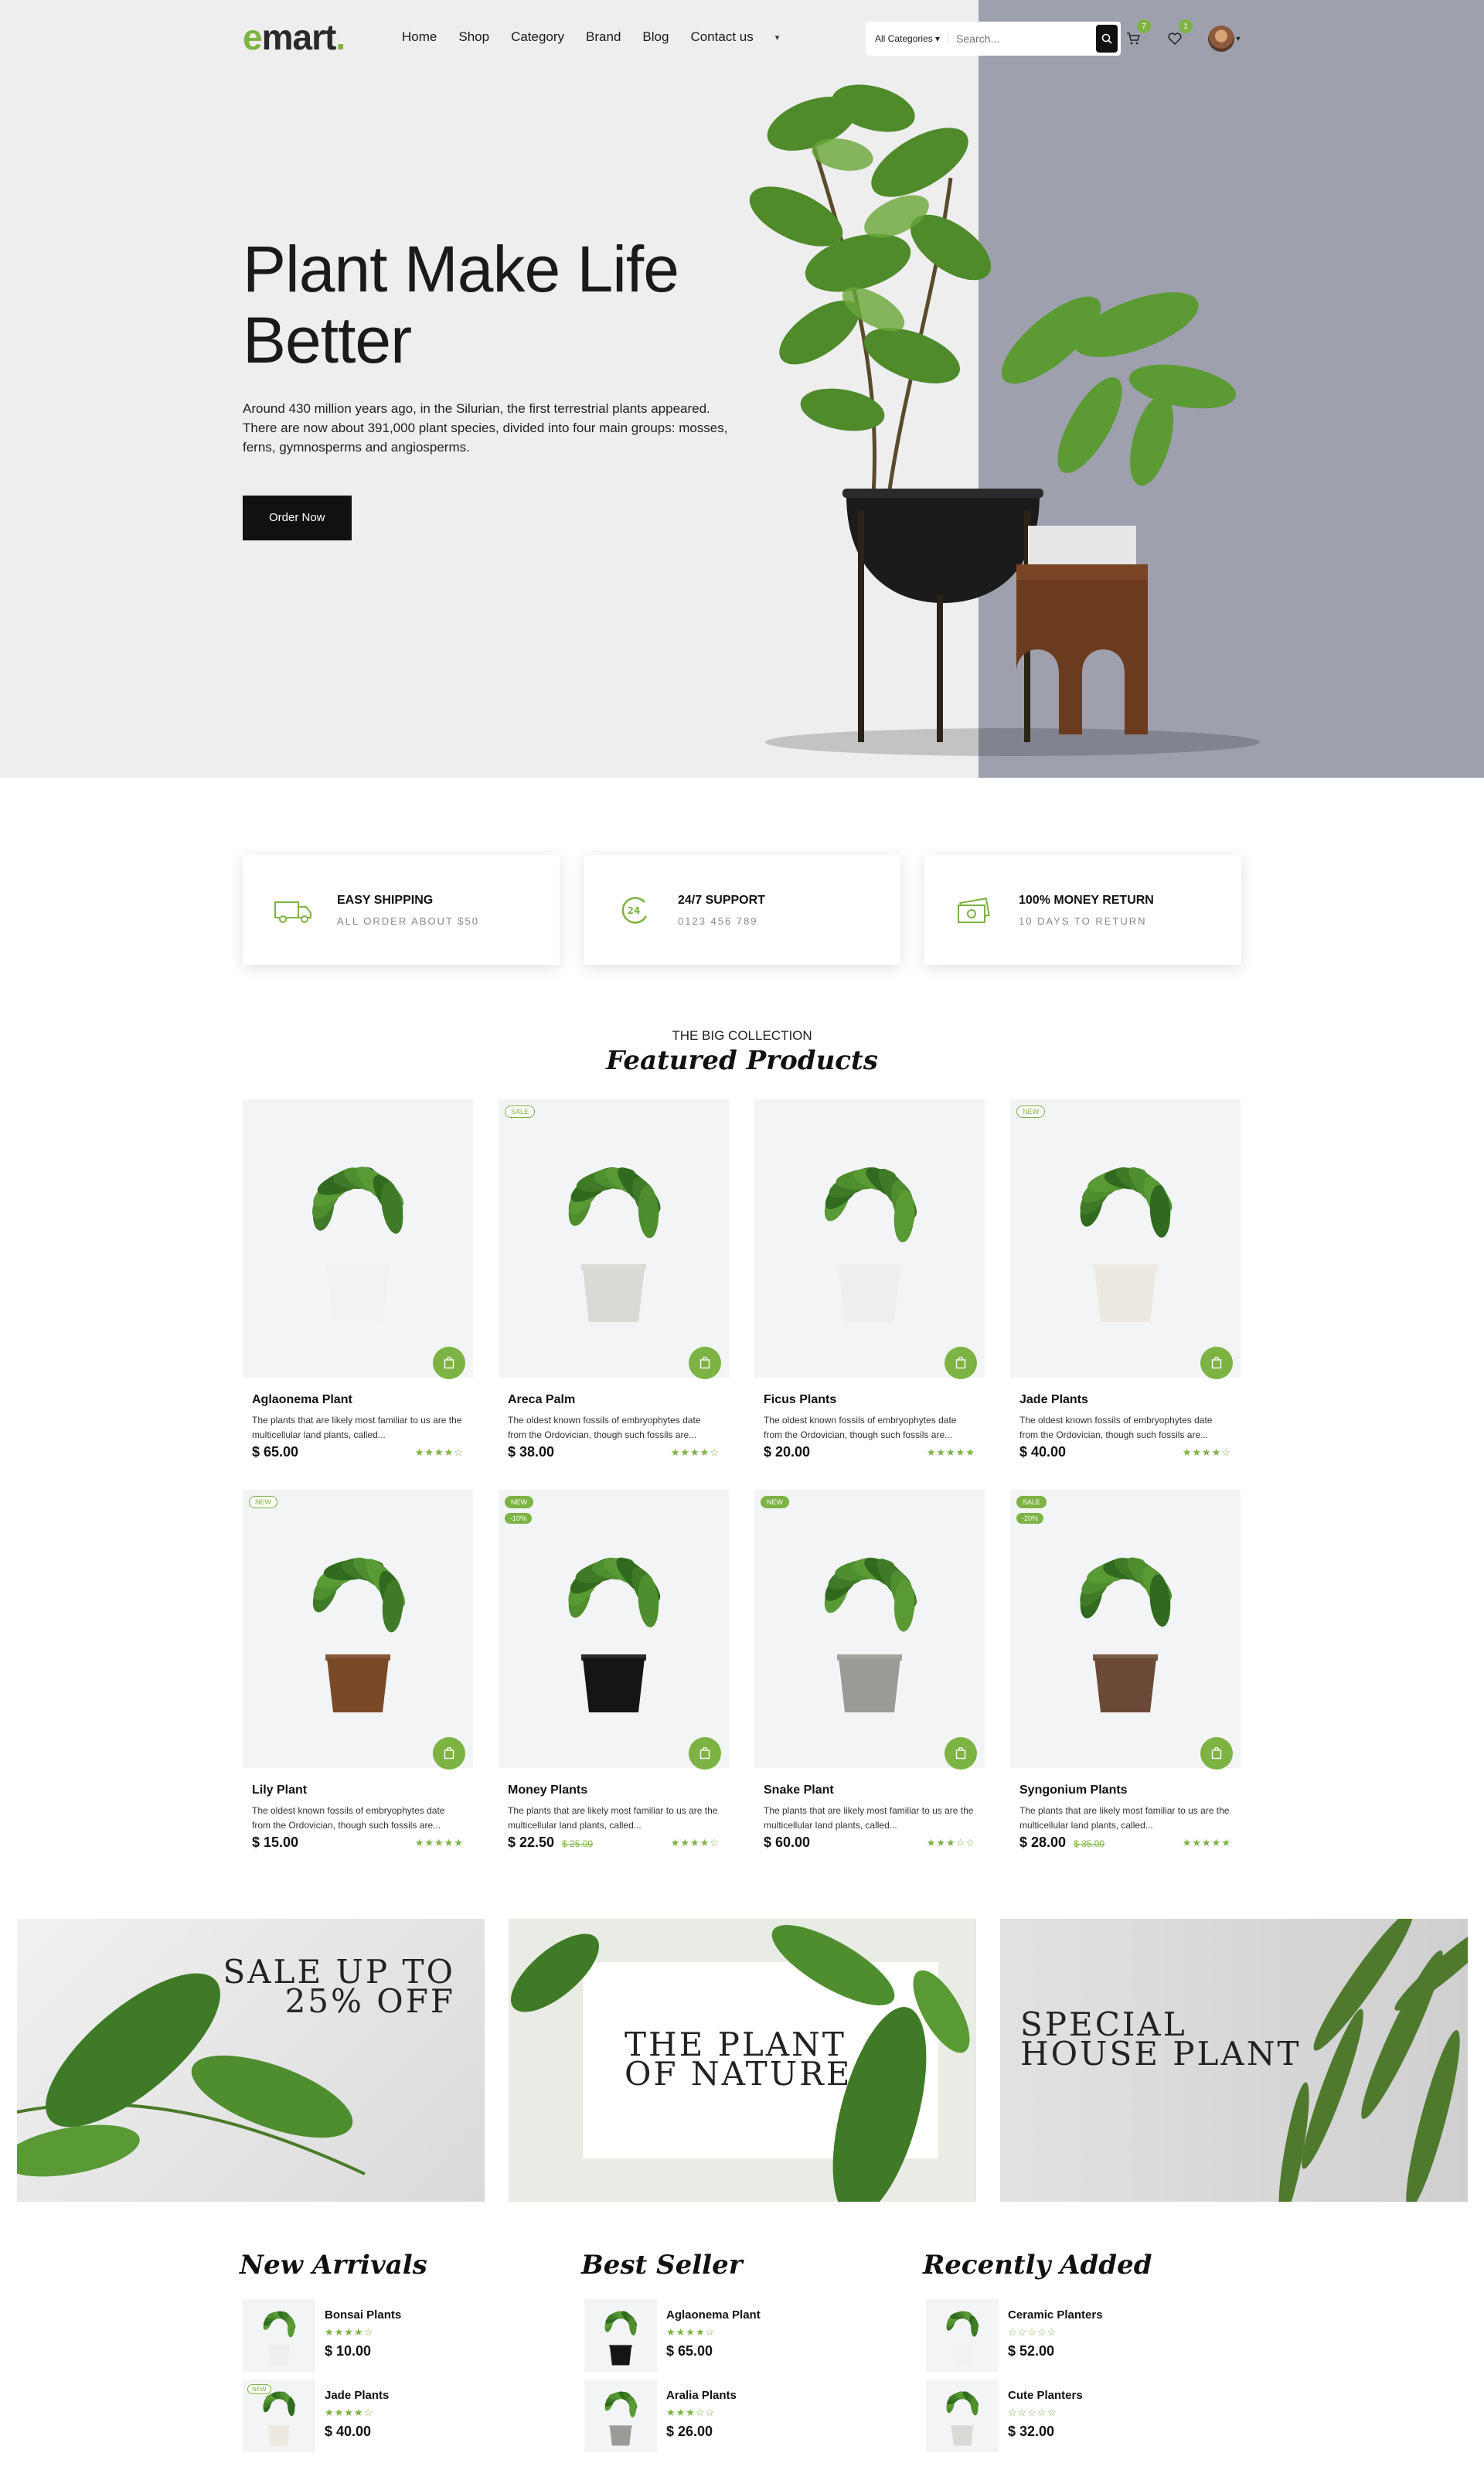 Image resolution: width=1484 pixels, height=2487 pixels. What do you see at coordinates (413, 2420) in the screenshot?
I see `list-item: NEW Jade Plants ★★★★☆ $ 40.00` at bounding box center [413, 2420].